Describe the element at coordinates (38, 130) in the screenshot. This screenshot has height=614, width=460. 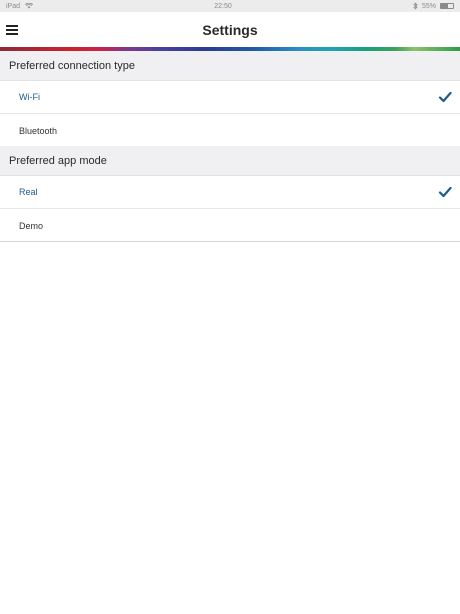
I see `option-label: Bluetooth` at that location.